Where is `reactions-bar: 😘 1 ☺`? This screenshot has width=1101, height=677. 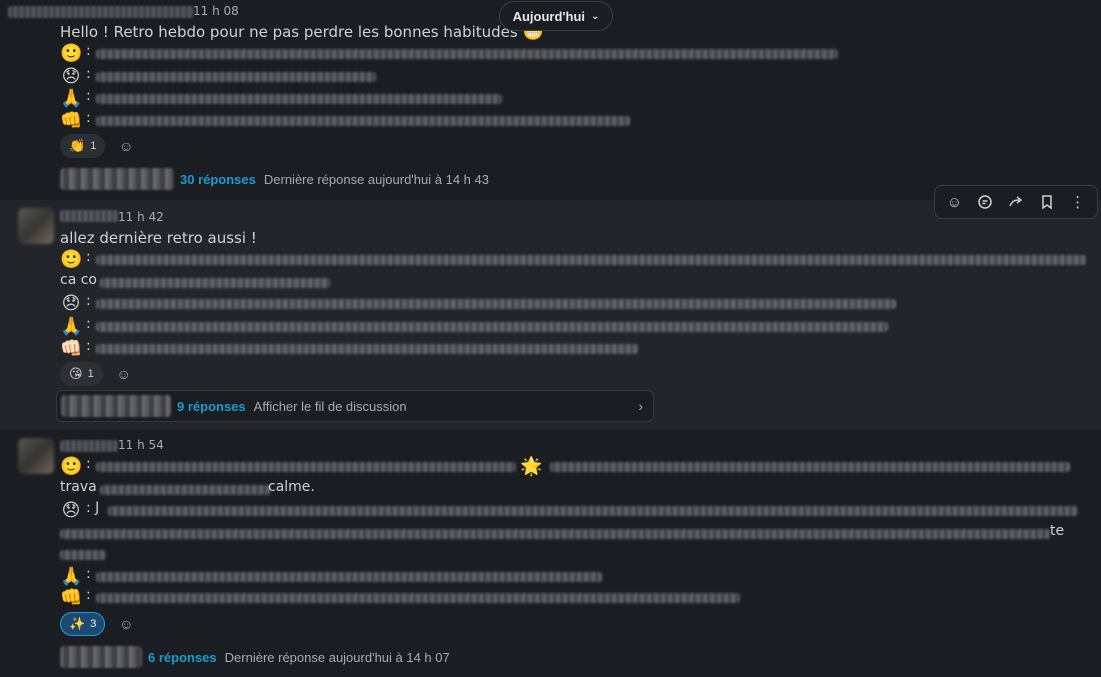
reactions-bar: 😘 1 ☺ is located at coordinates (99, 374).